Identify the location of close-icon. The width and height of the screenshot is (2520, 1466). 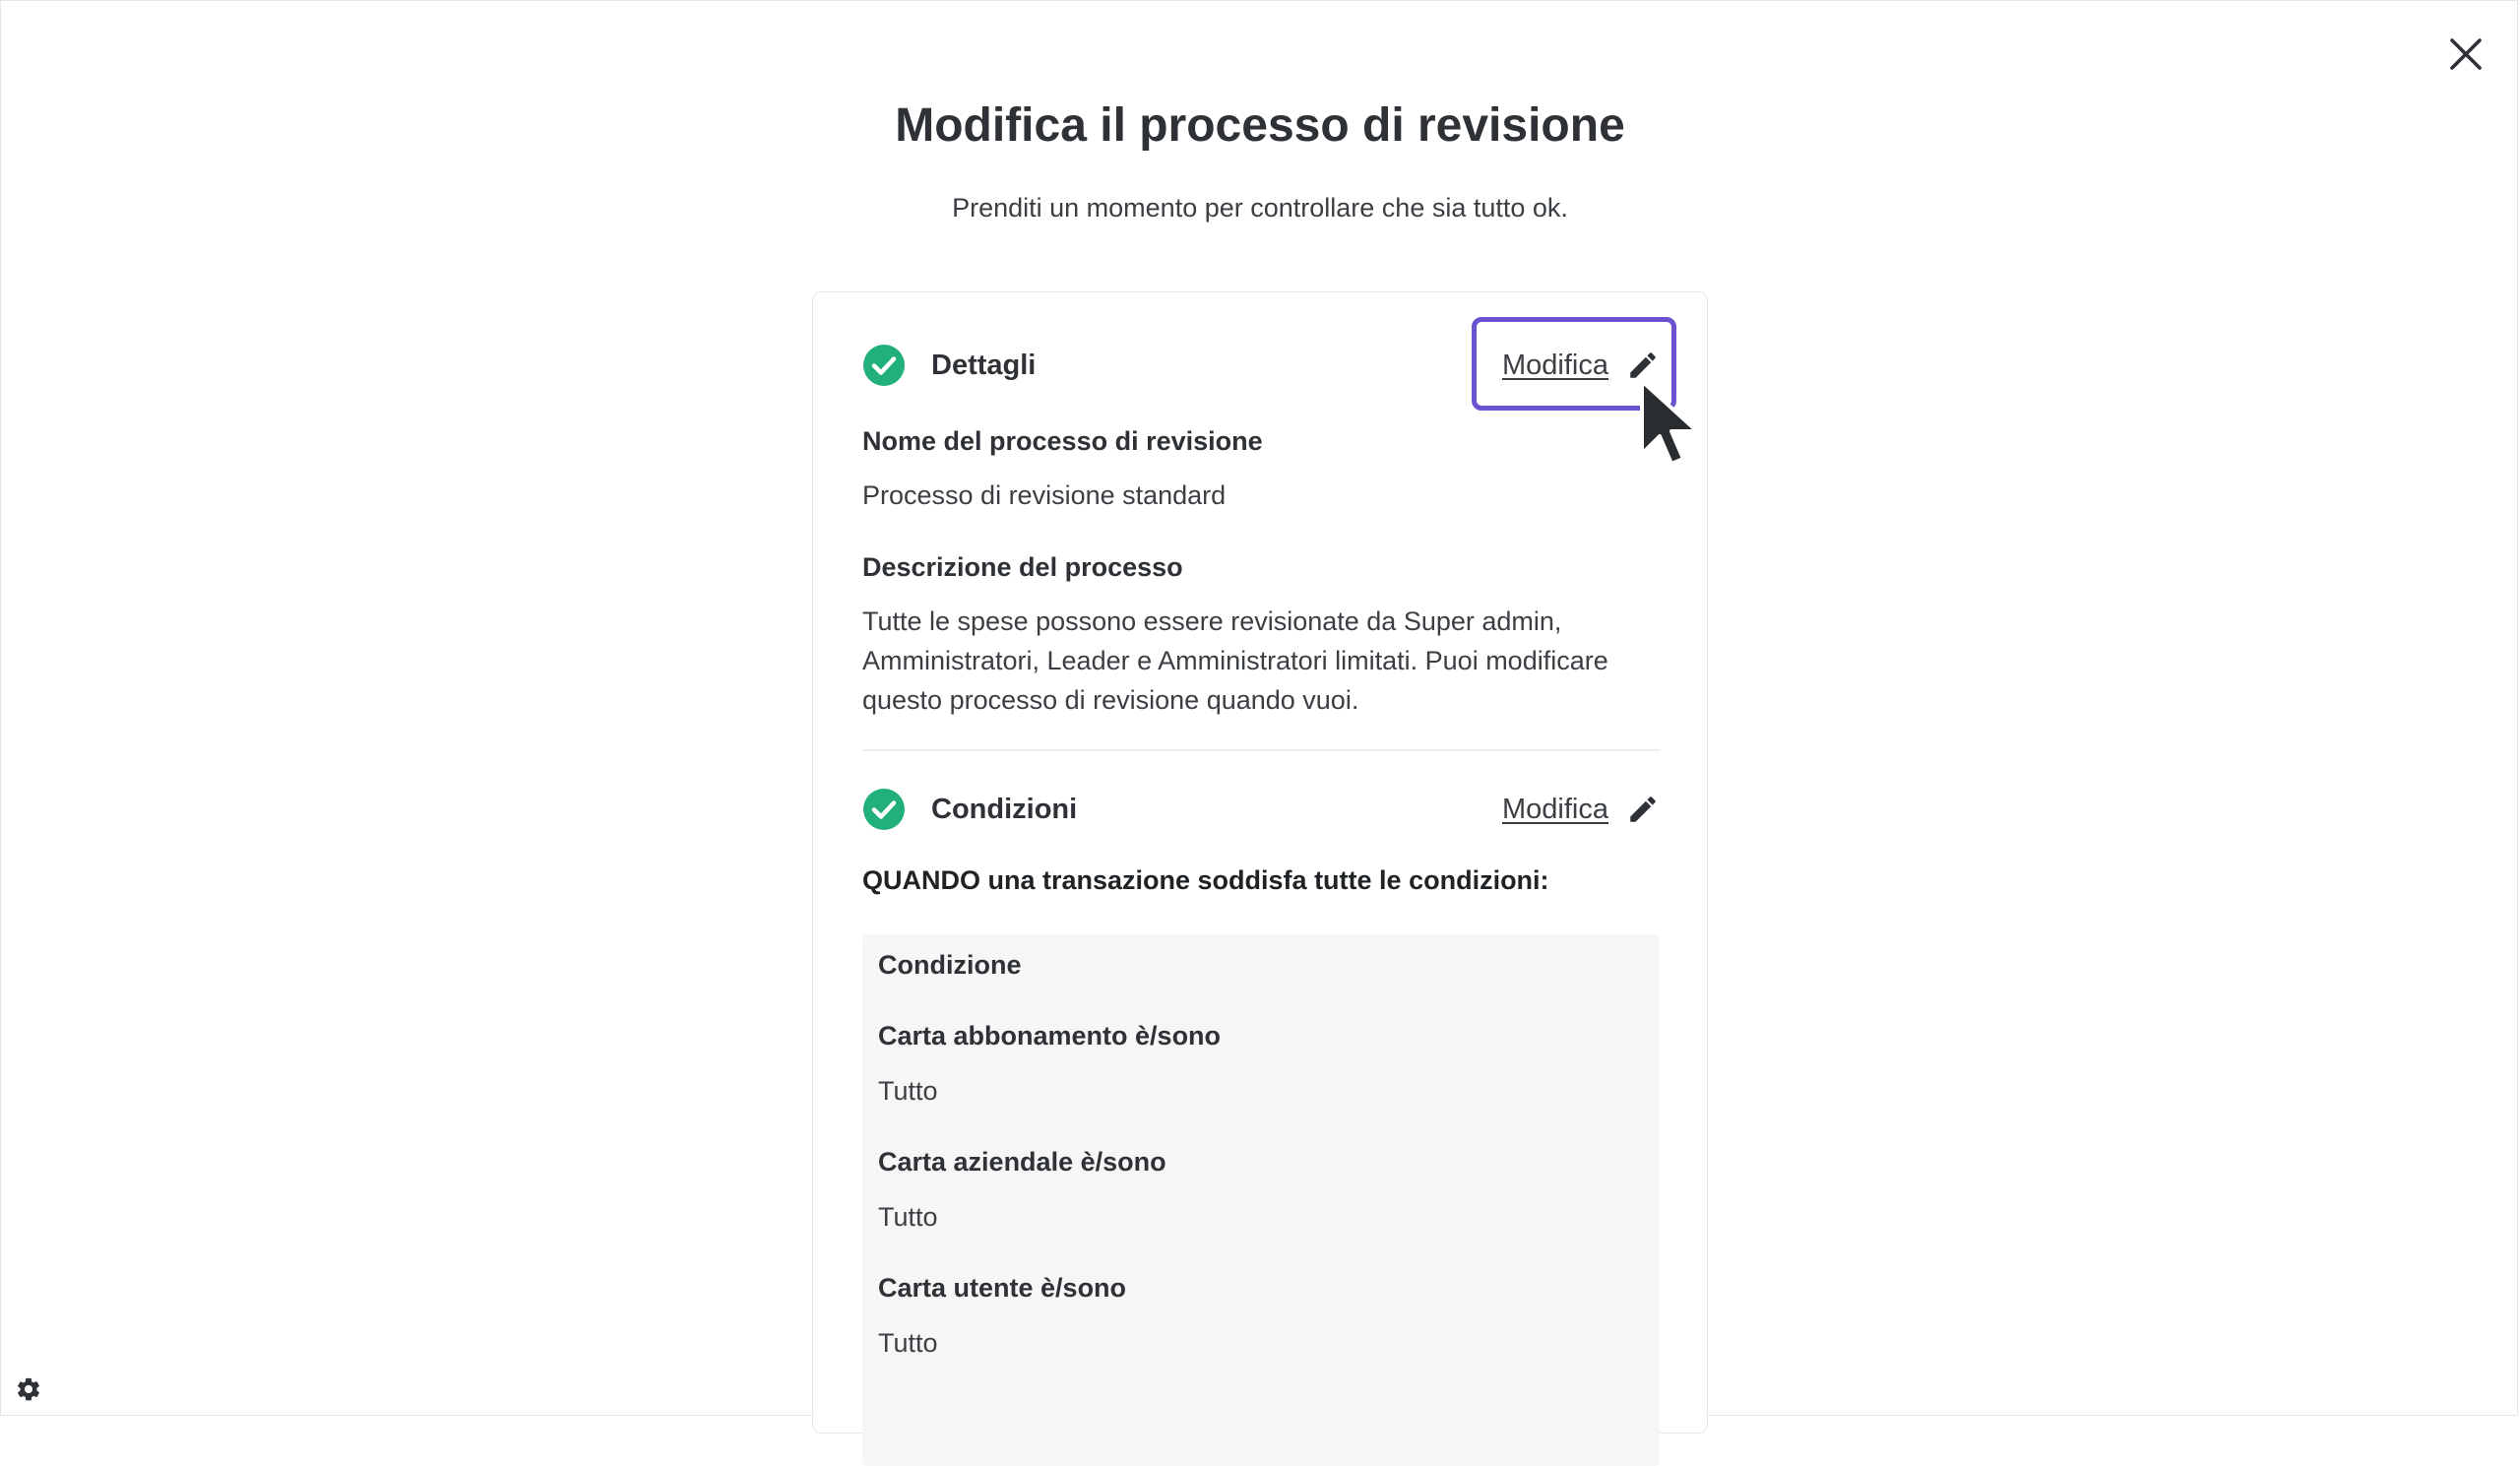
(2466, 54).